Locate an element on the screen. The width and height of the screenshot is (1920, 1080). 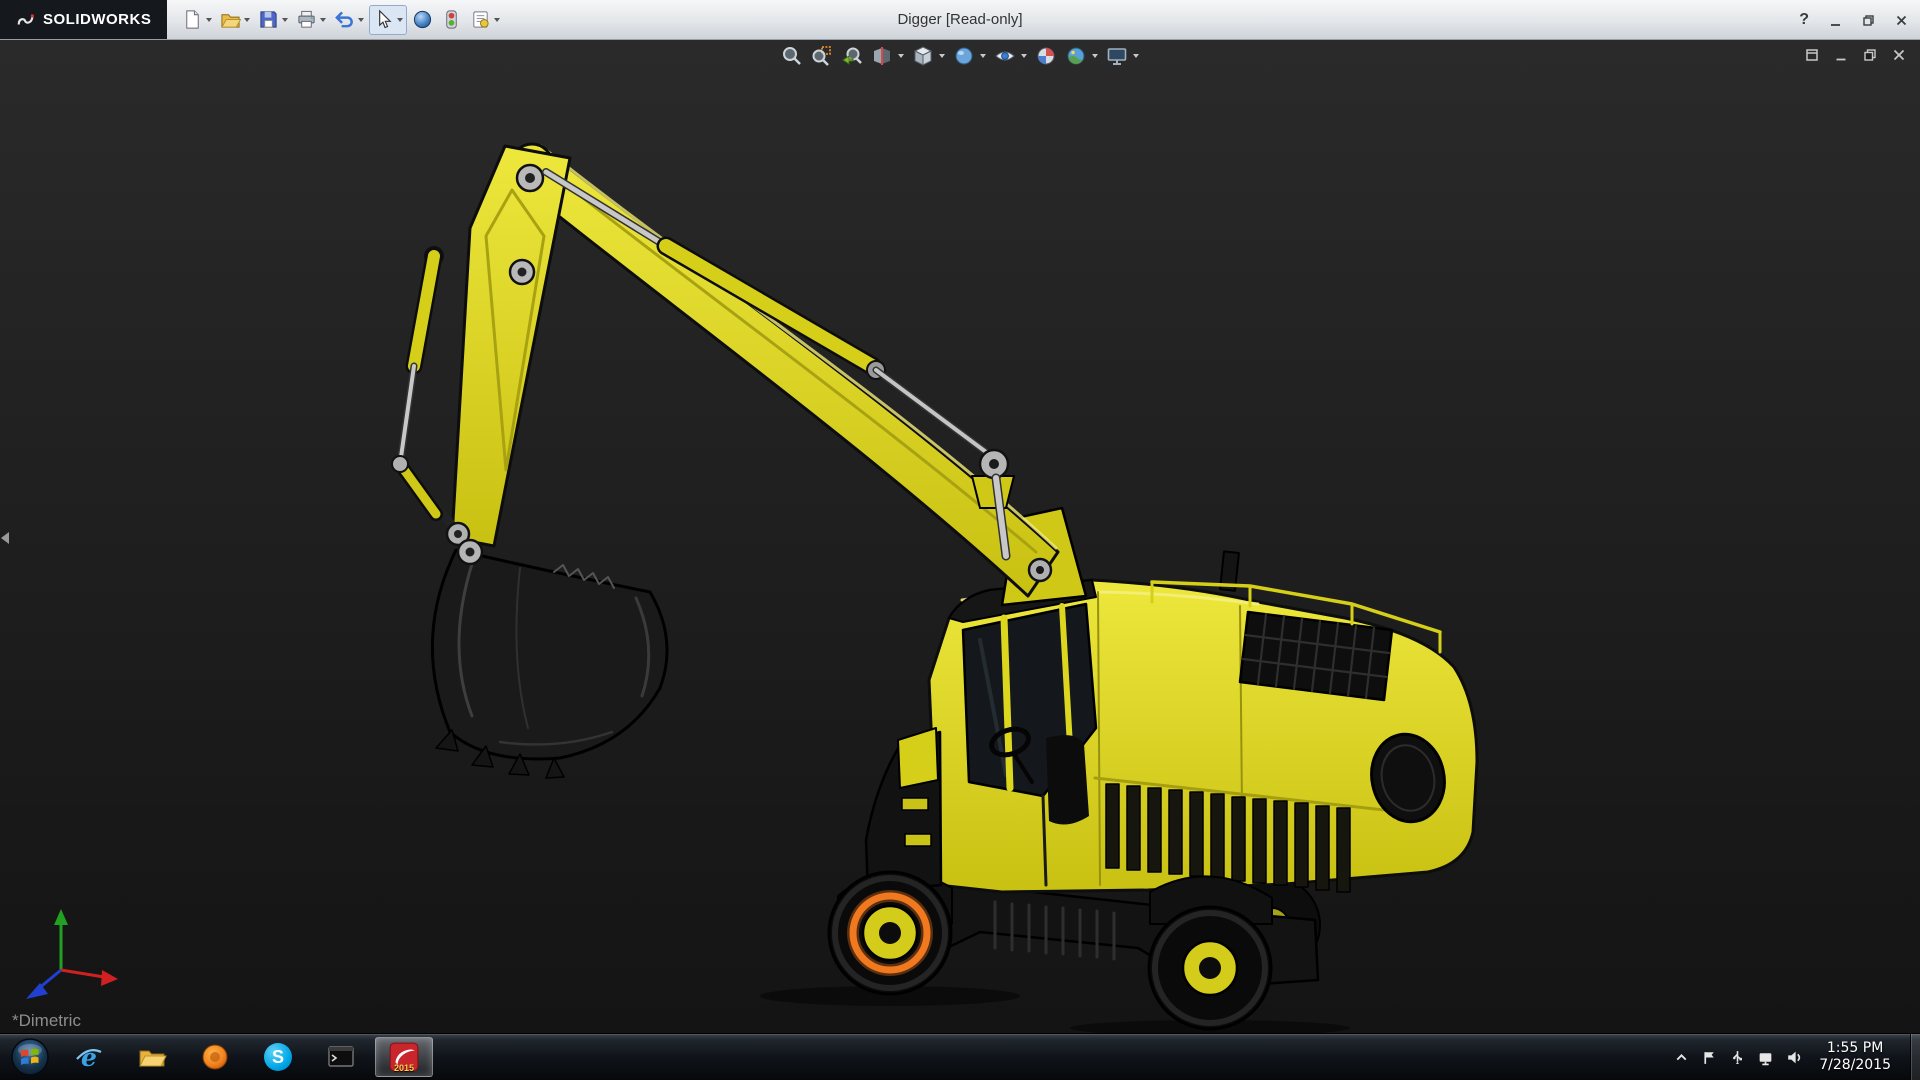
command-prompt-button is located at coordinates (341, 1057).